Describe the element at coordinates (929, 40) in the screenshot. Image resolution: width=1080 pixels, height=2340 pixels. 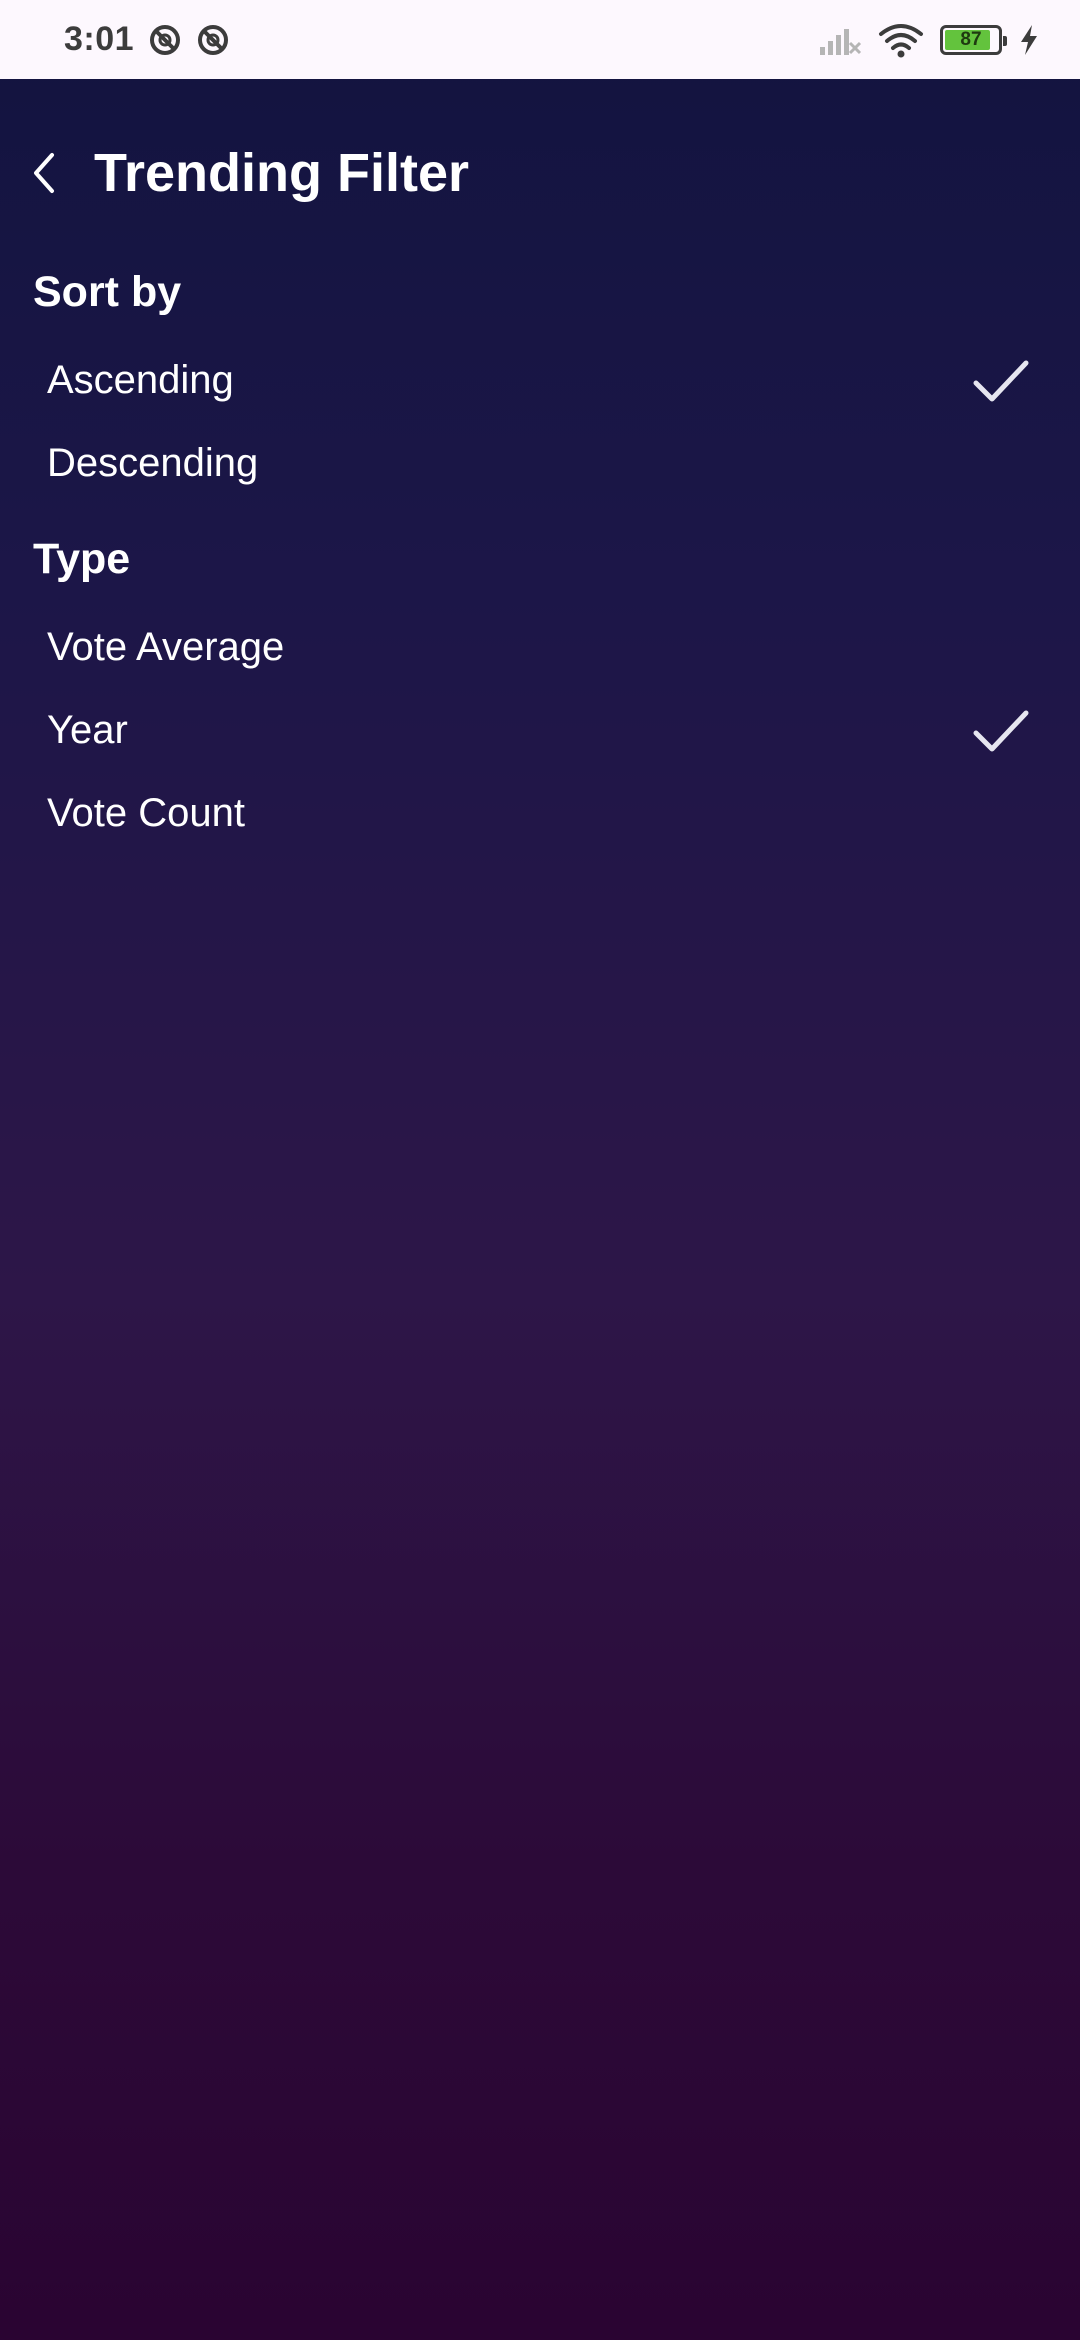
I see `status-icons: 87` at that location.